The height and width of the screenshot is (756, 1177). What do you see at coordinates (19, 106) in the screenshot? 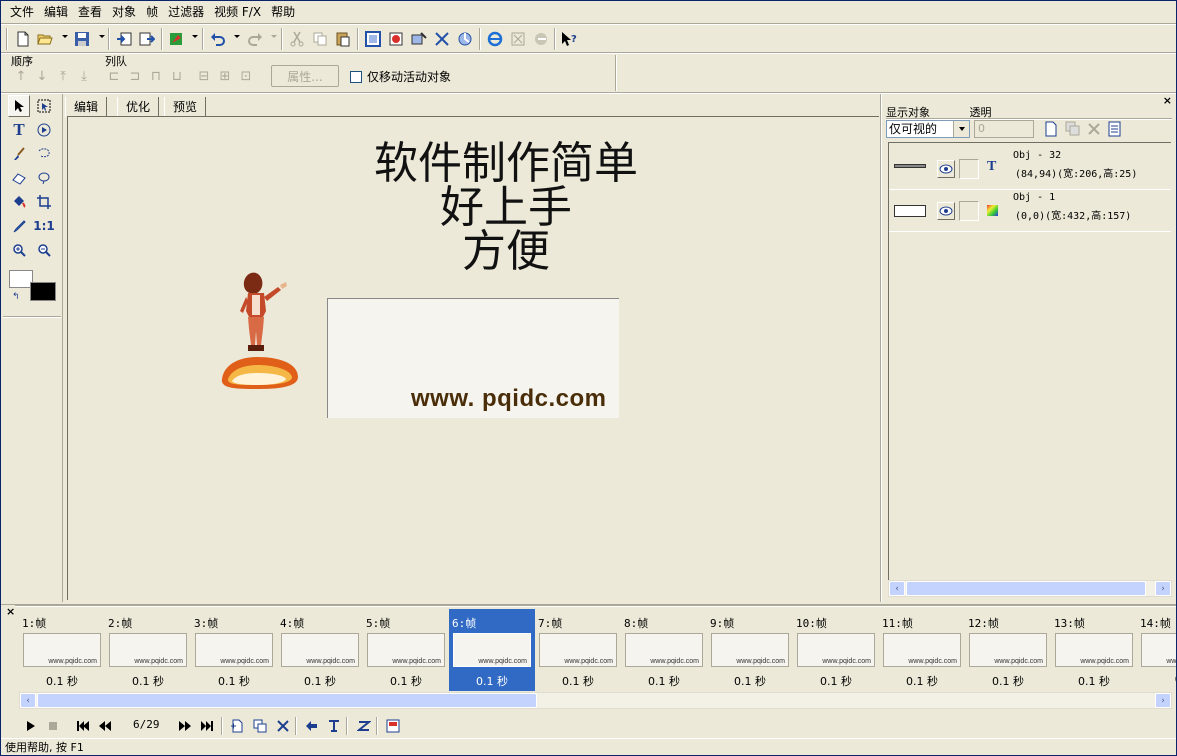
I see `select-arrow-icon` at bounding box center [19, 106].